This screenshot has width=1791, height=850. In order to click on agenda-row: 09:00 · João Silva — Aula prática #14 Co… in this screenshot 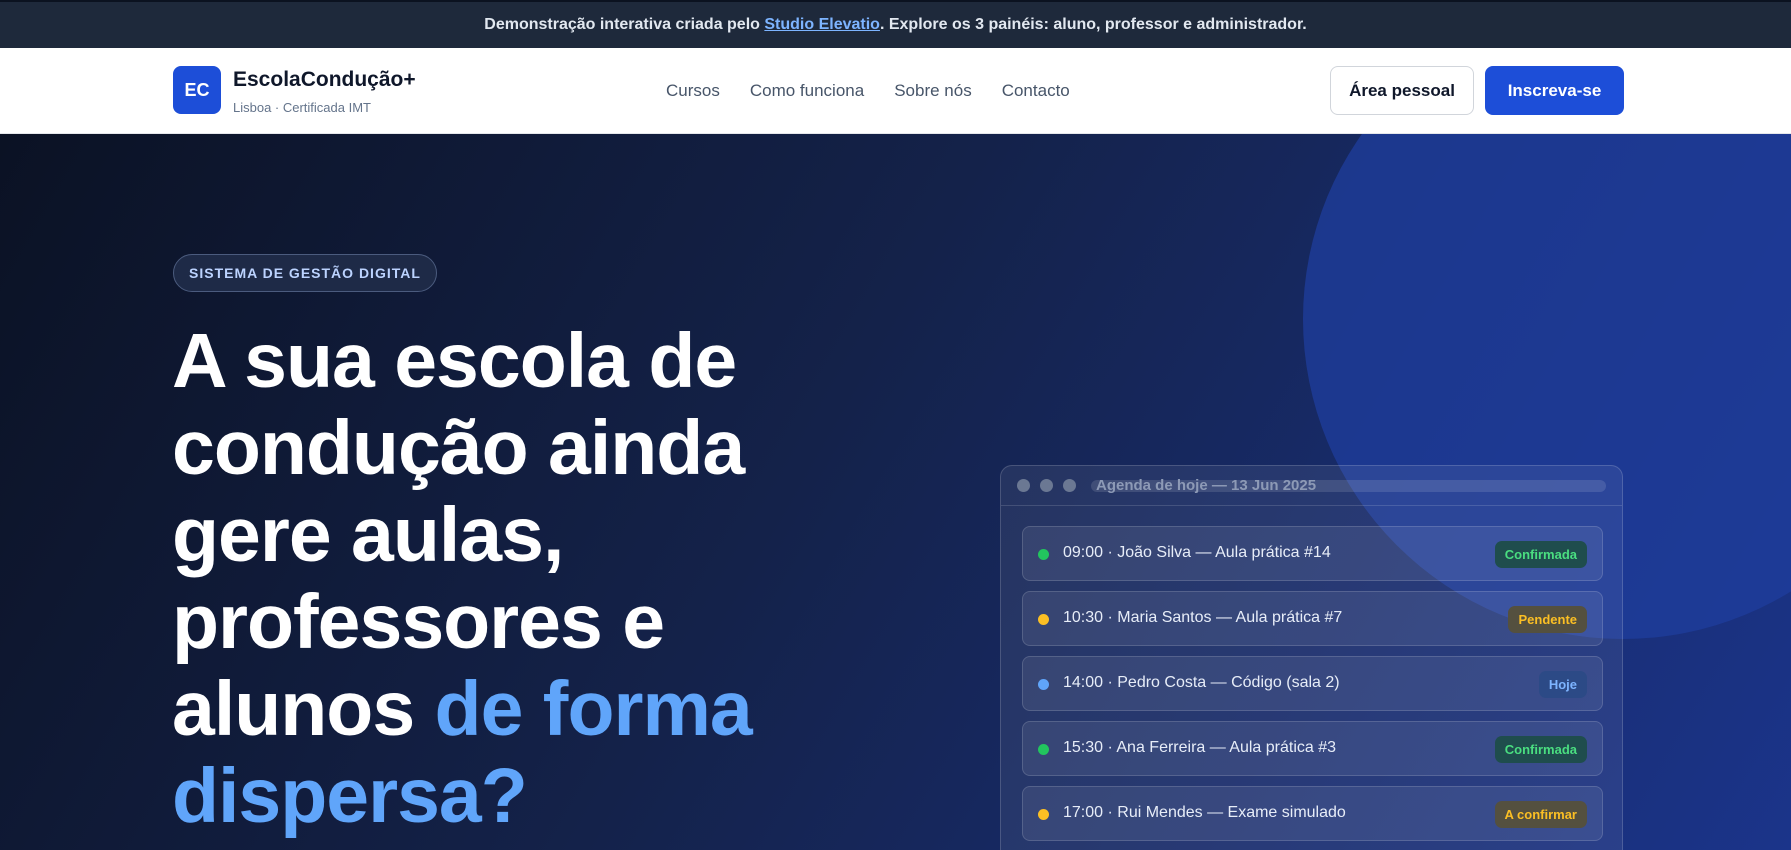, I will do `click(1312, 553)`.